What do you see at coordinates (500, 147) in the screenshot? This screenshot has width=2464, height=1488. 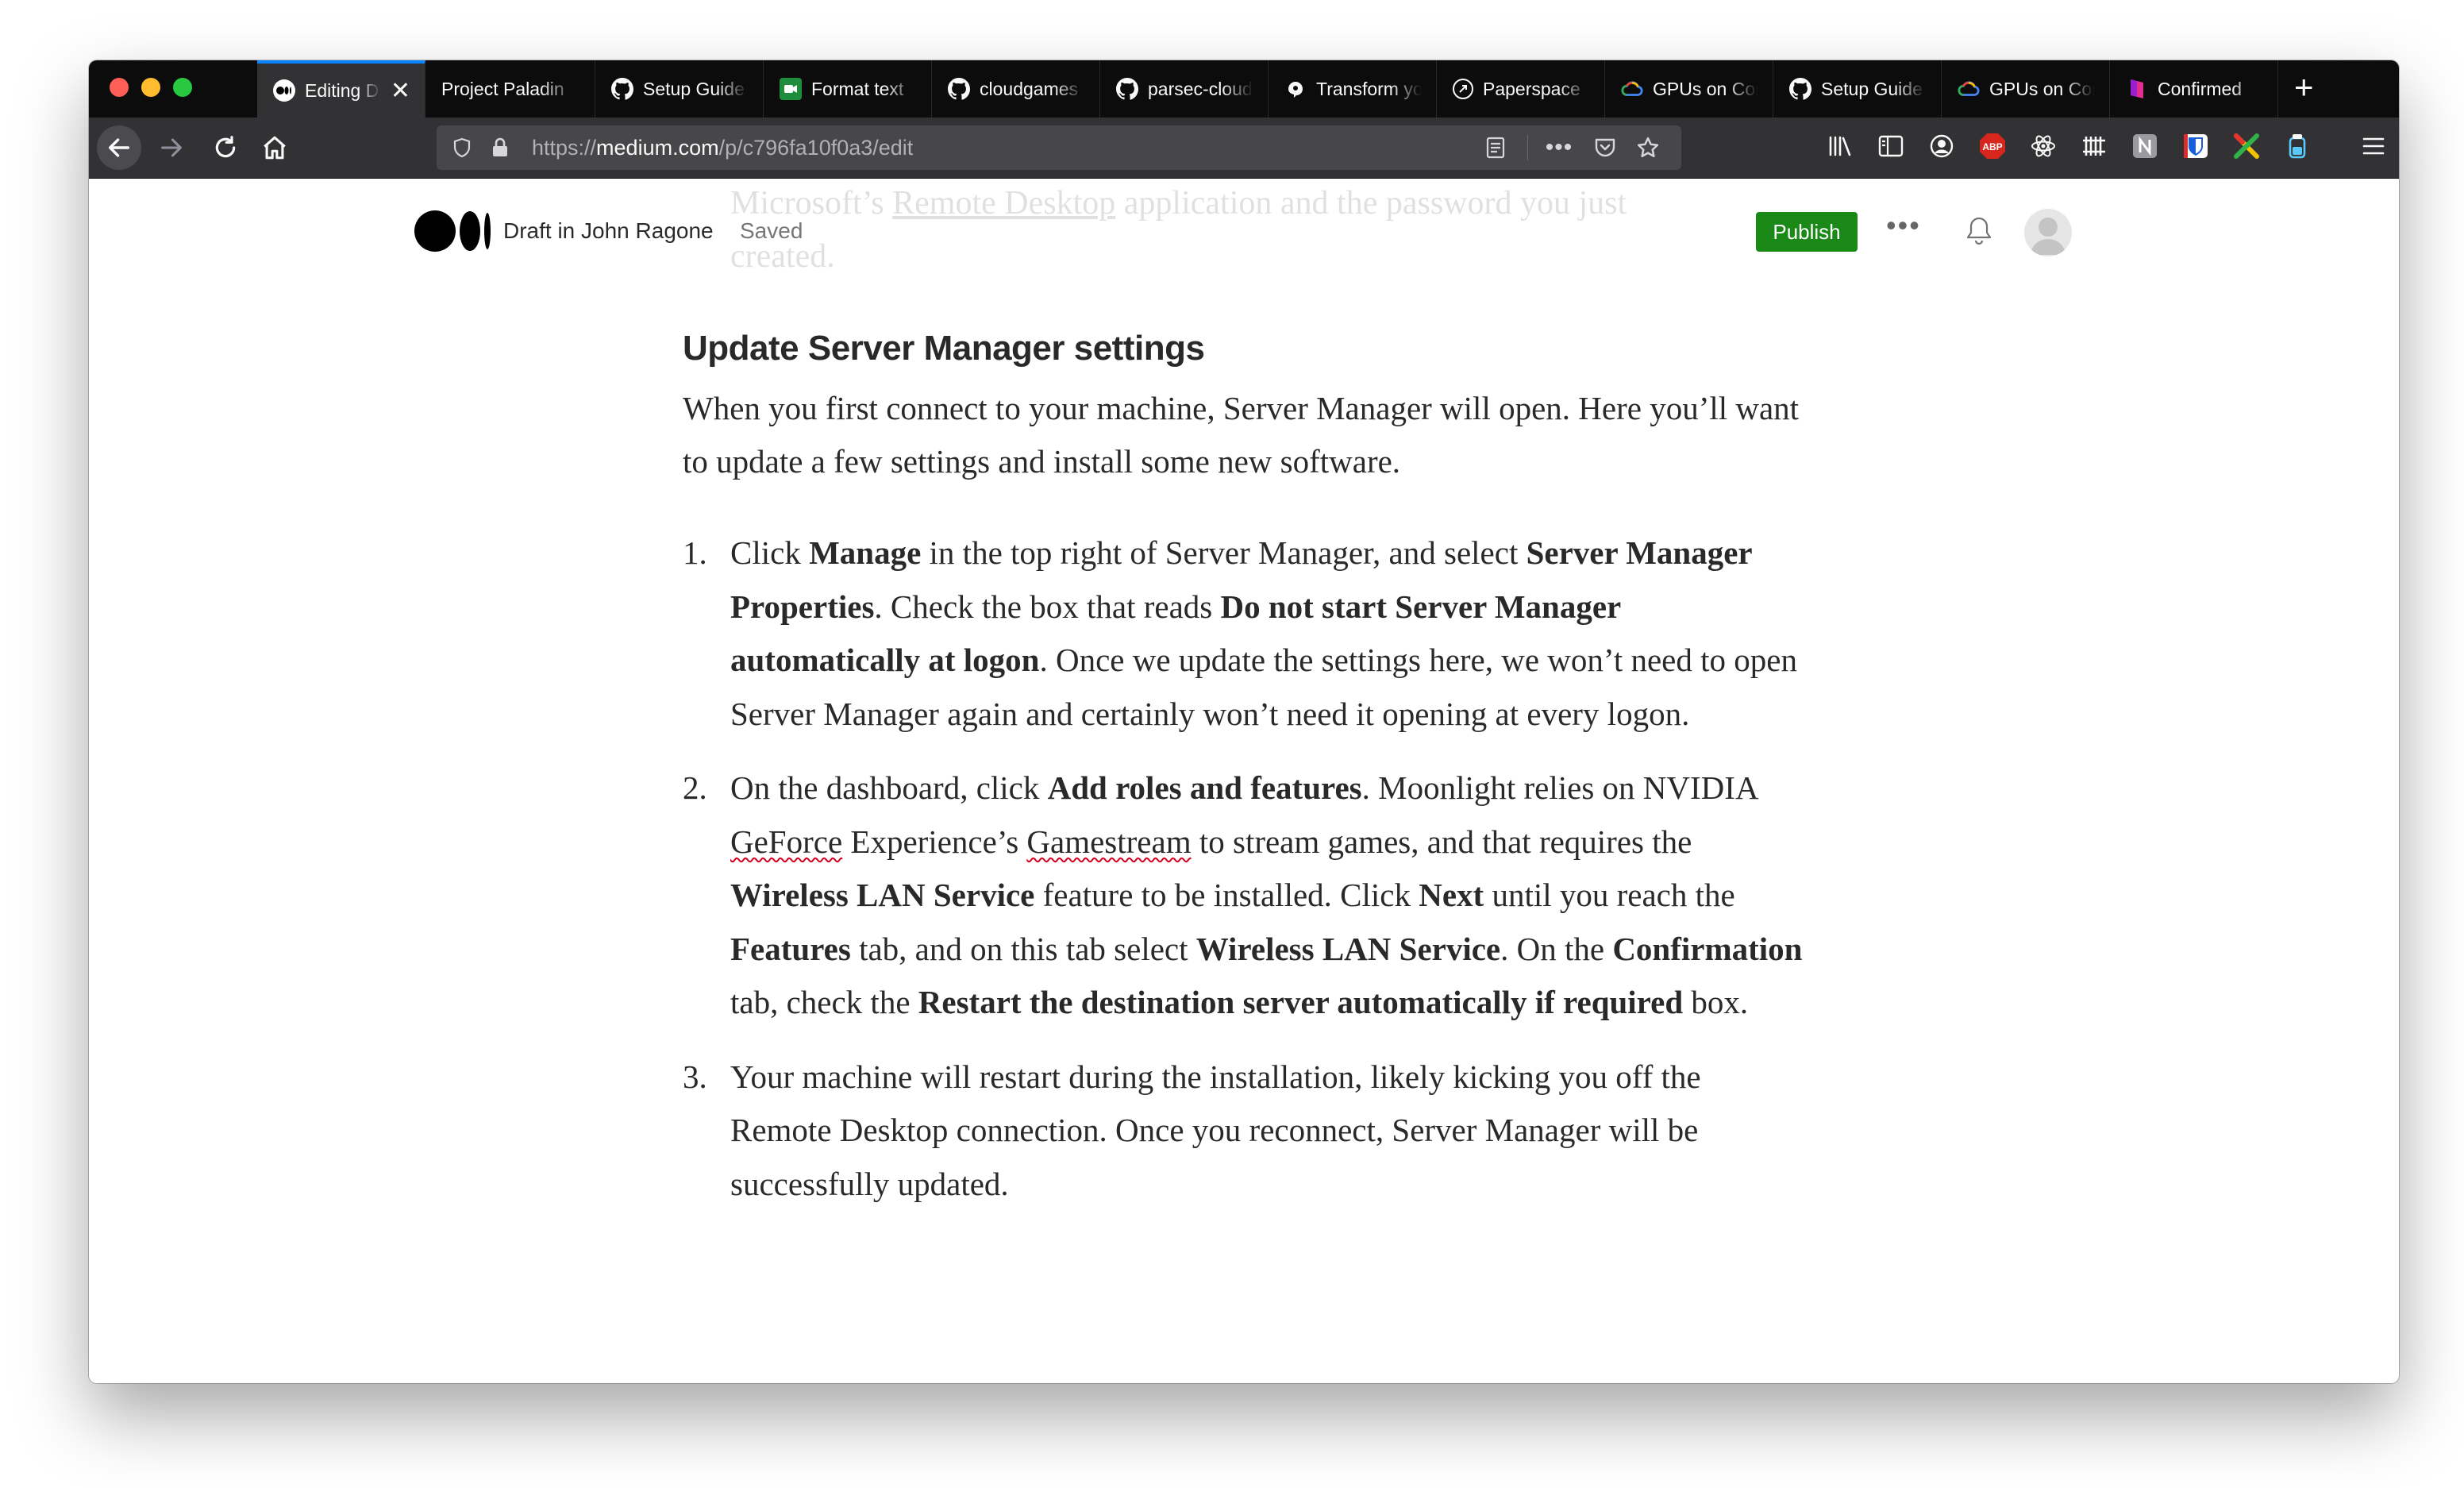 I see `lock-icon` at bounding box center [500, 147].